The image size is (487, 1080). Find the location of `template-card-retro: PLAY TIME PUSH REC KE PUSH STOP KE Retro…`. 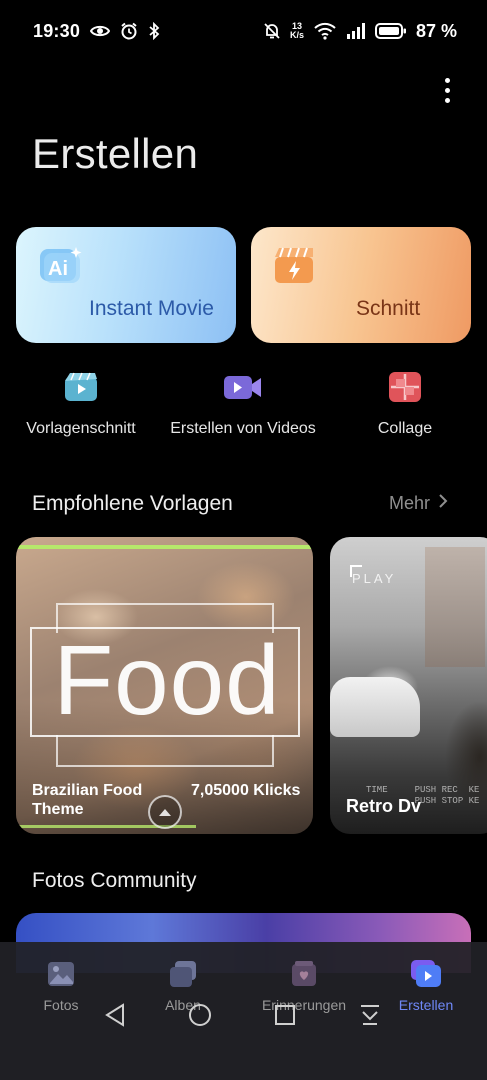

template-card-retro: PLAY TIME PUSH REC KE PUSH STOP KE Retro… is located at coordinates (408, 685).